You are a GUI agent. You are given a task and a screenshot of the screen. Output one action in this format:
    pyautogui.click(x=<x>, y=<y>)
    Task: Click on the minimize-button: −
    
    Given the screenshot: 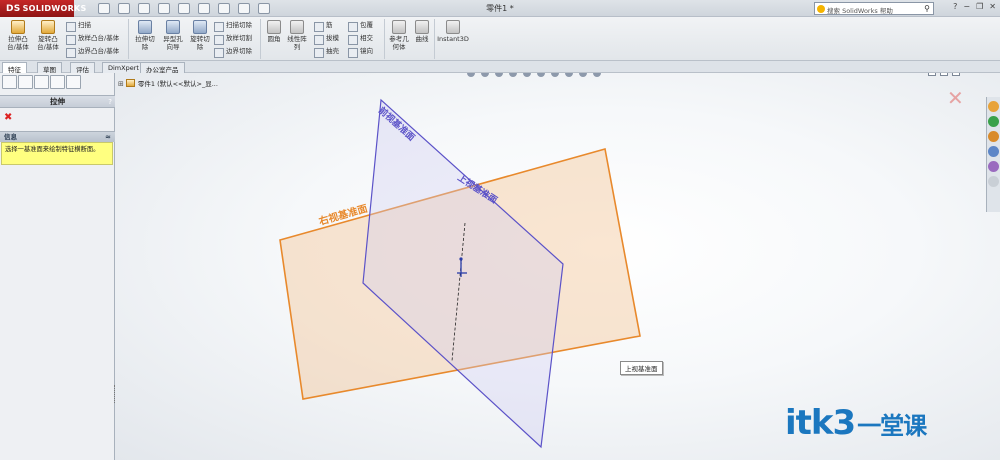 What is the action you would take?
    pyautogui.click(x=966, y=6)
    